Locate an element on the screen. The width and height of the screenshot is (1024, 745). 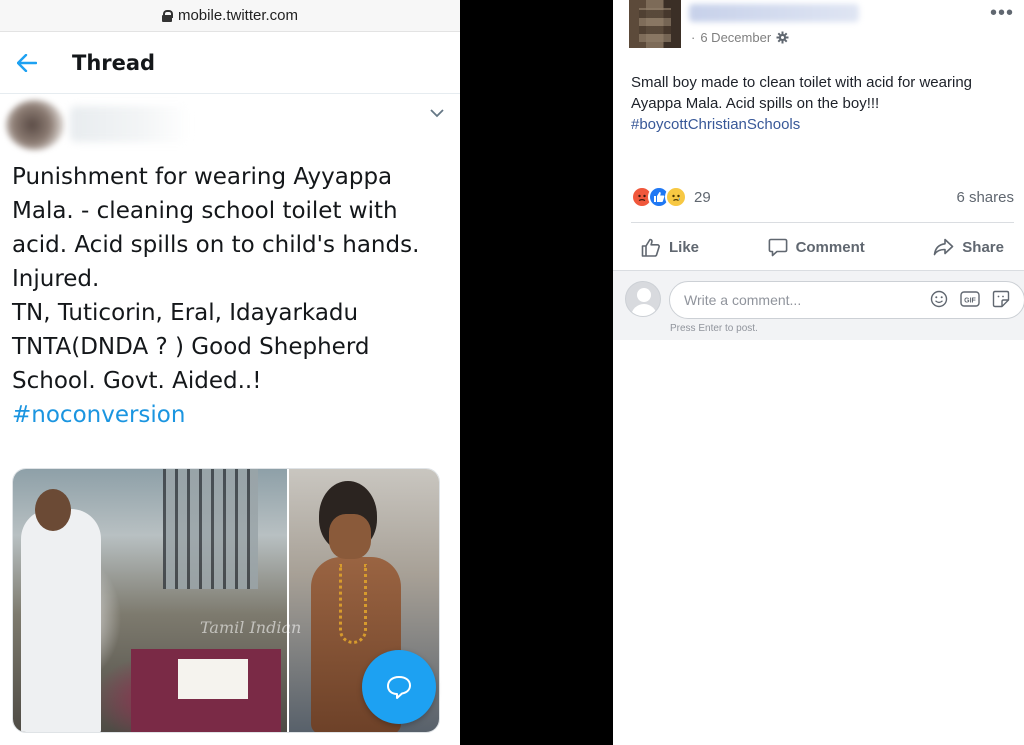
browser-url-bar: mobile.twitter.com is located at coordinates (230, 16).